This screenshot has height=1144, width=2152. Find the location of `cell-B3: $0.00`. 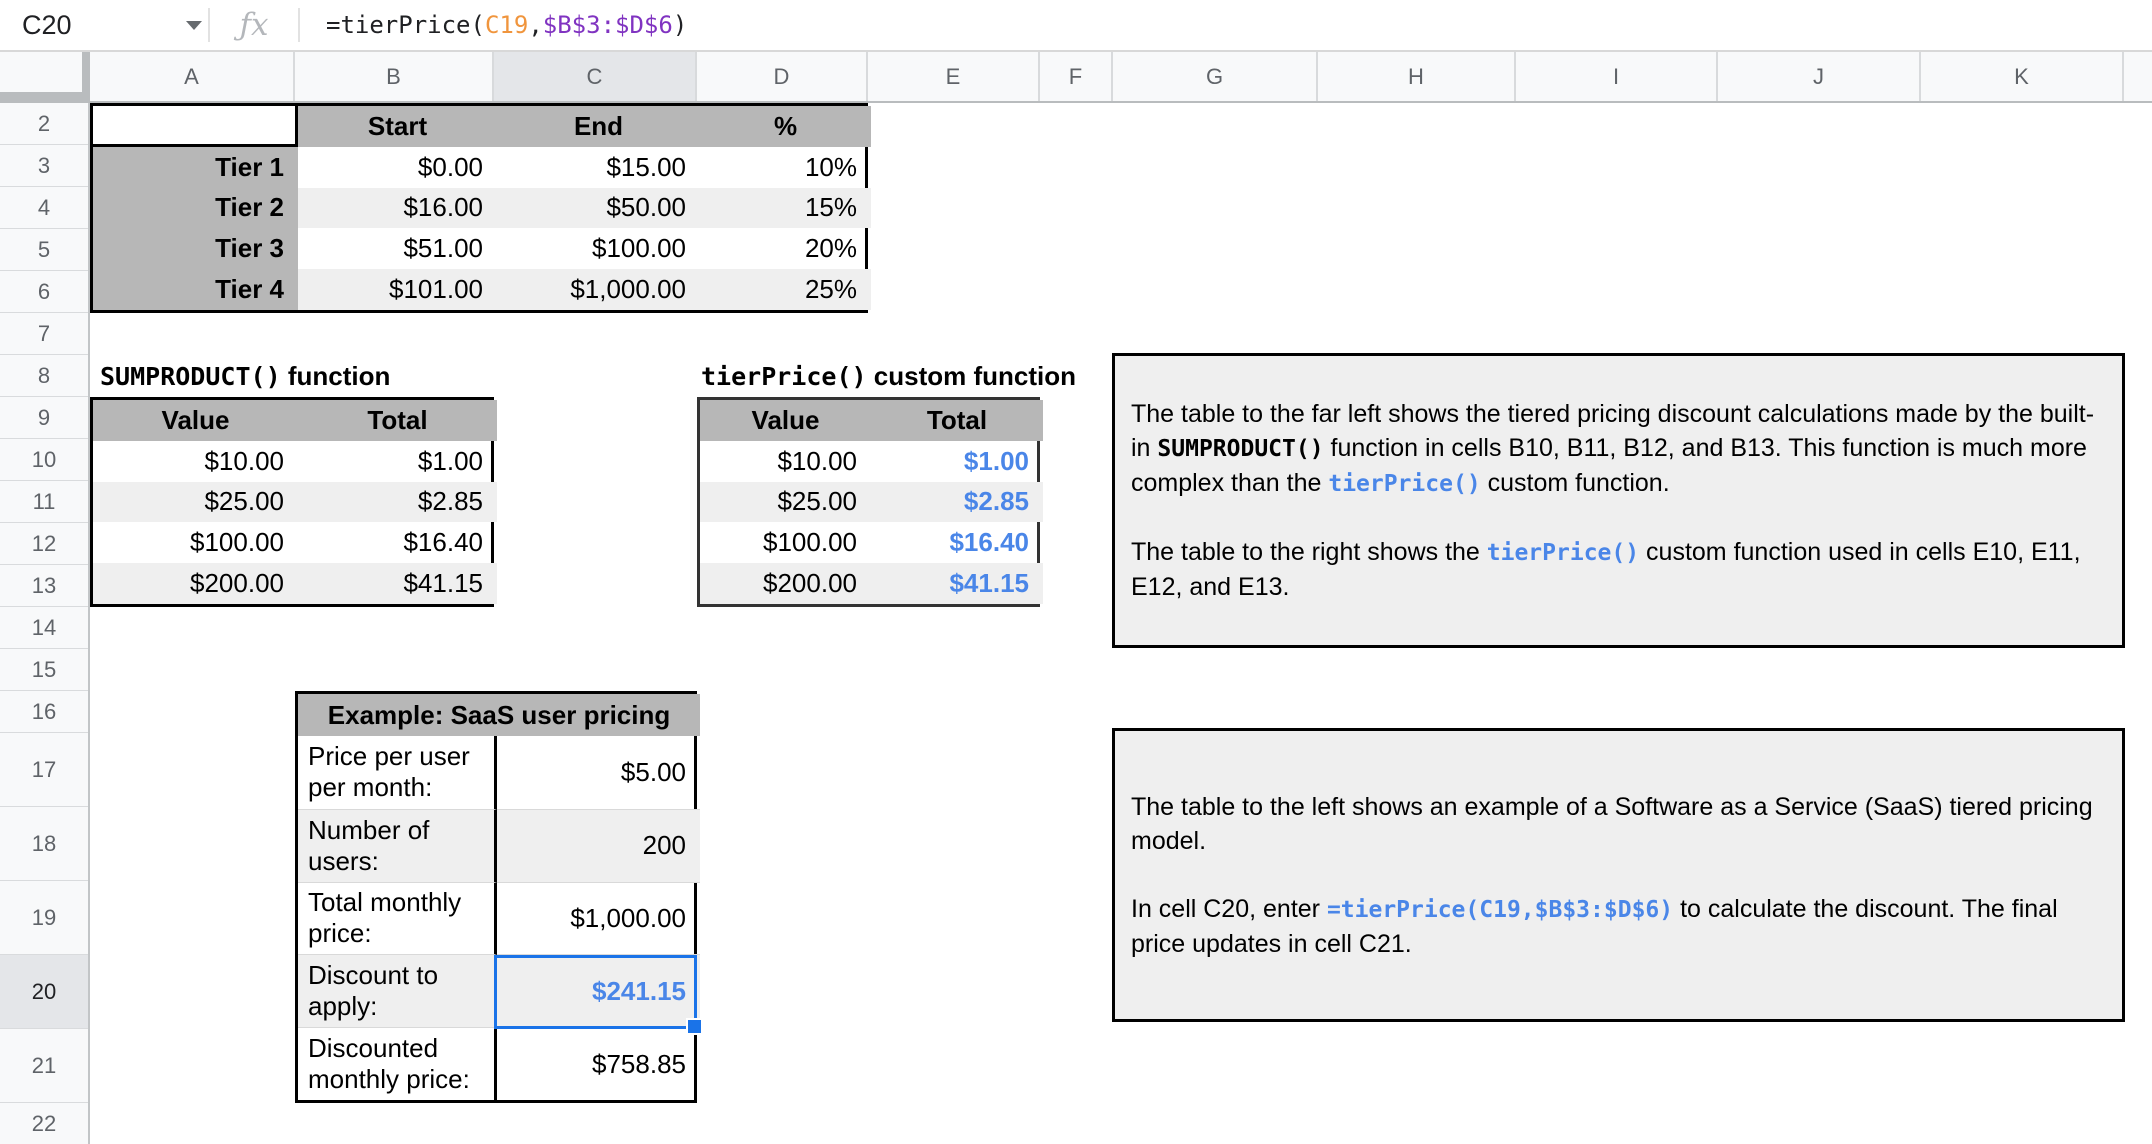

cell-B3: $0.00 is located at coordinates (397, 167).